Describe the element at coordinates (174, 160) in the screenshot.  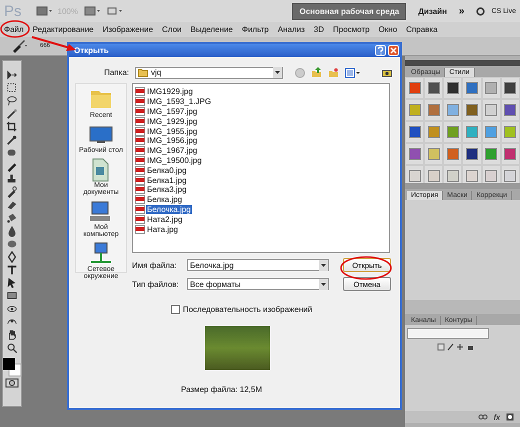
I see `file-item: IMG_19500.jpg` at that location.